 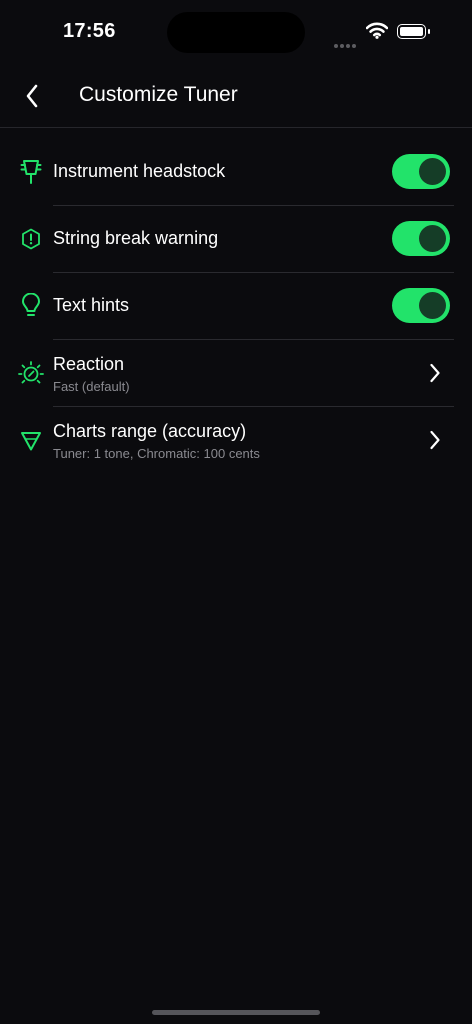 I want to click on chevron-left-icon, so click(x=32, y=96).